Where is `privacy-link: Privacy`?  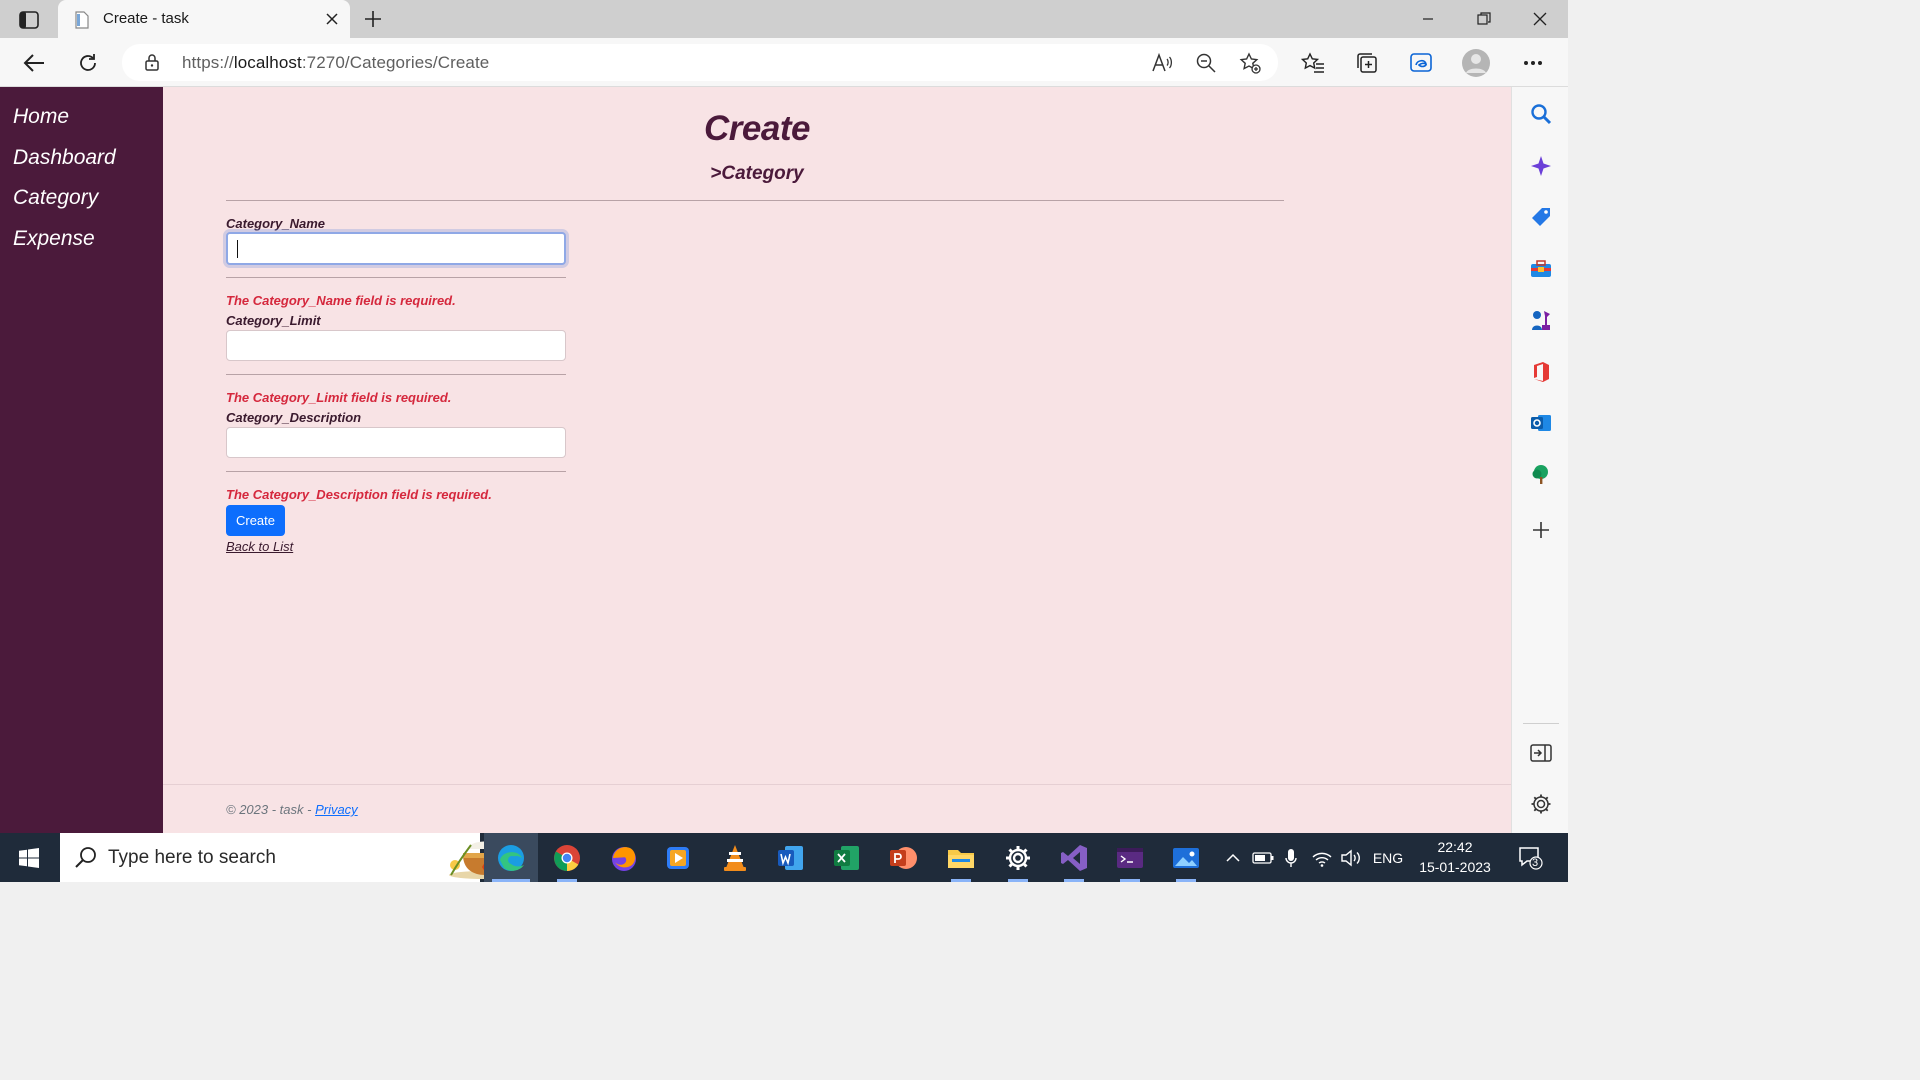
privacy-link: Privacy is located at coordinates (336, 809).